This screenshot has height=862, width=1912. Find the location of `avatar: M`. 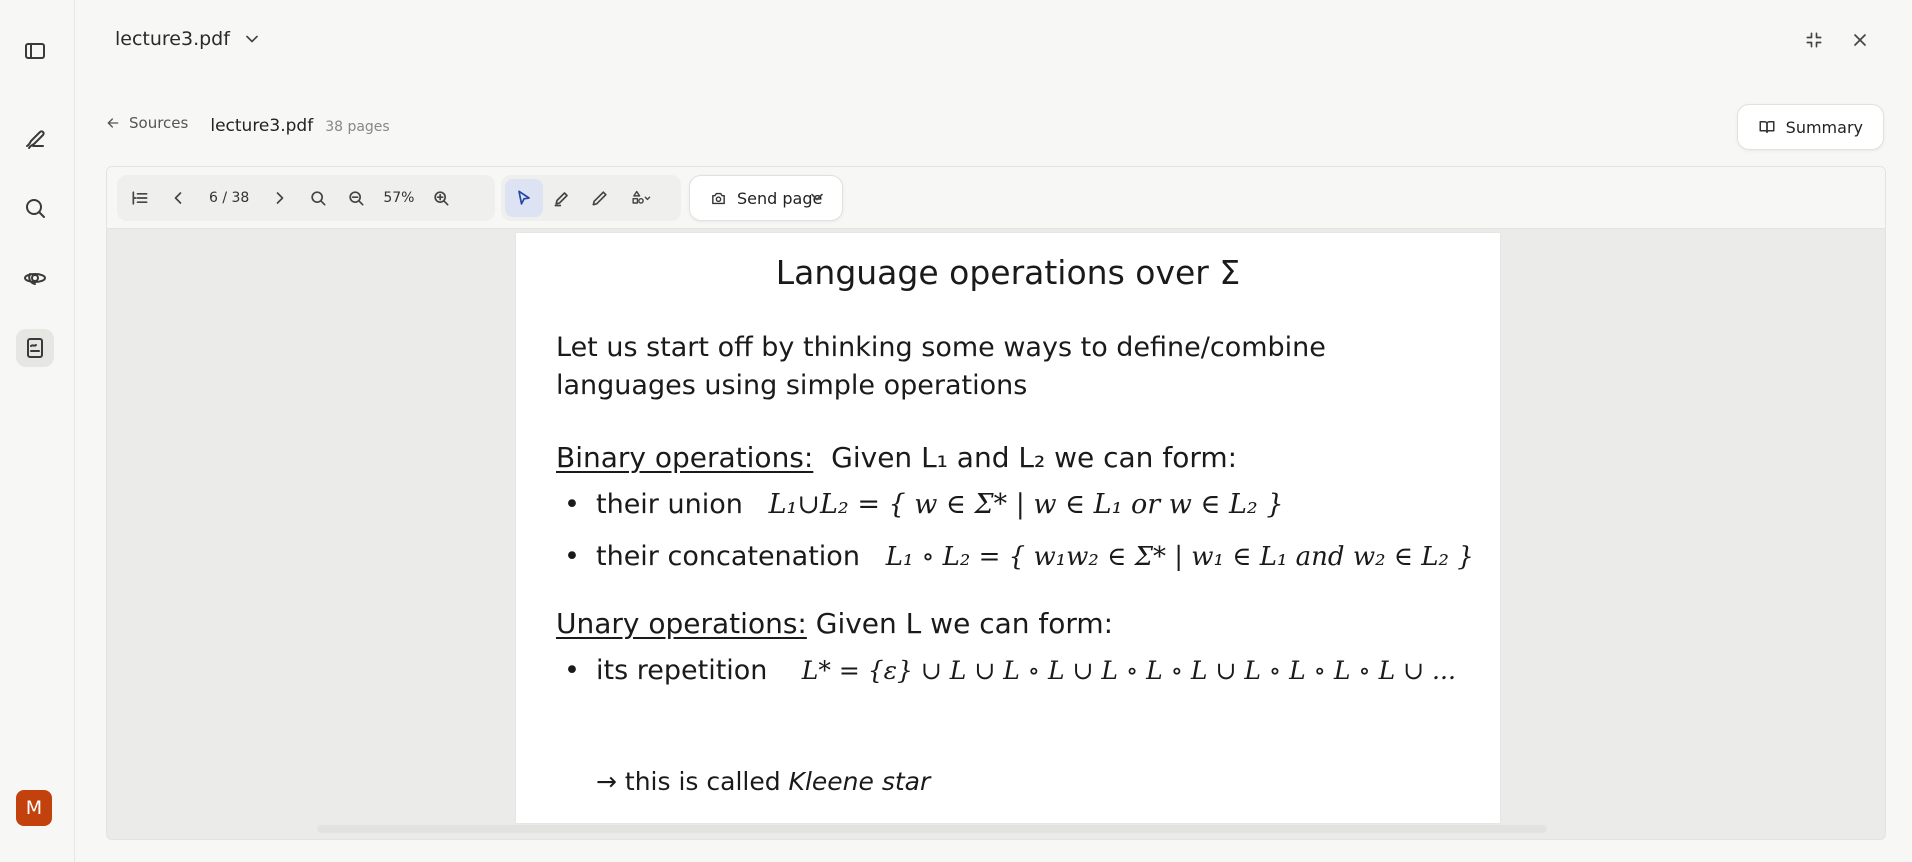

avatar: M is located at coordinates (34, 808).